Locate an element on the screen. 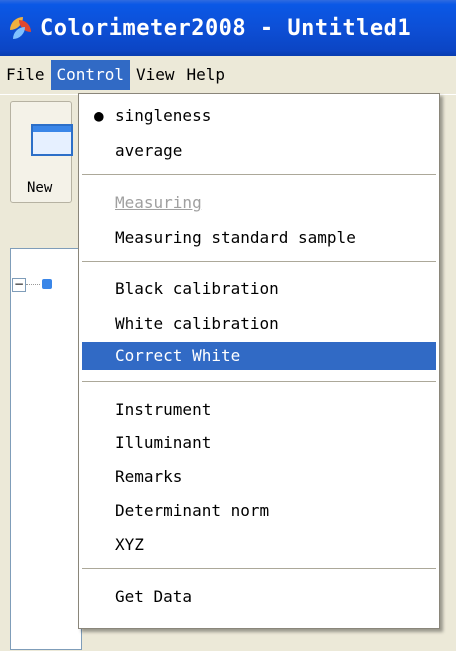  menu-item-label: XYZ is located at coordinates (129, 544).